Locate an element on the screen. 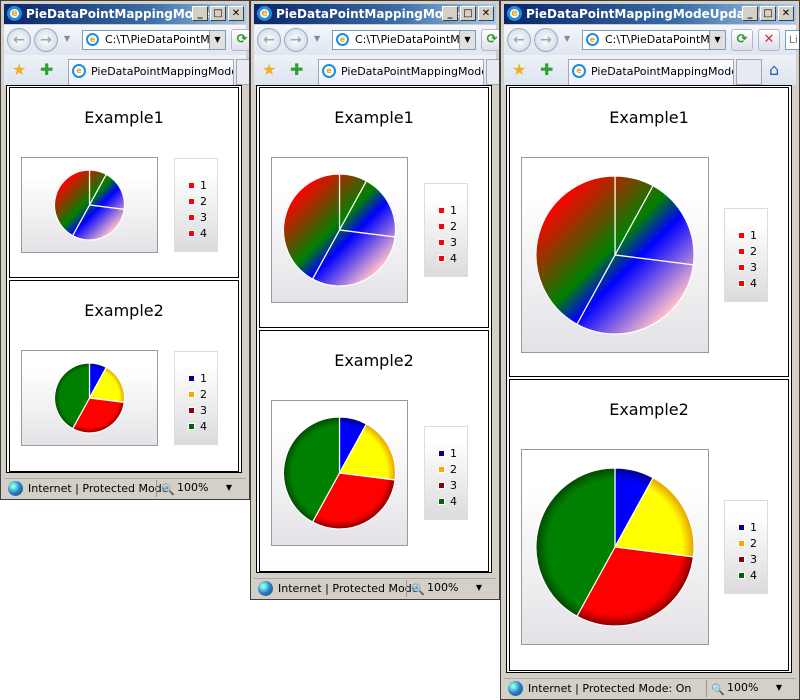 This screenshot has width=800, height=700. zoom-magnifier-icon: 🔍 is located at coordinates (718, 689).